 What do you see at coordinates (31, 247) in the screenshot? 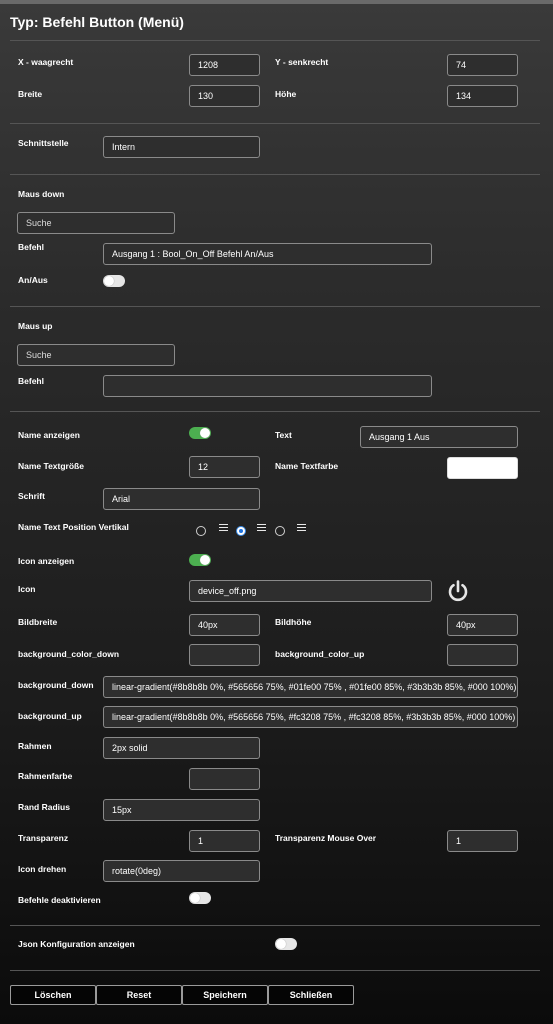
I see `mouse-down-command-label: Befehl` at bounding box center [31, 247].